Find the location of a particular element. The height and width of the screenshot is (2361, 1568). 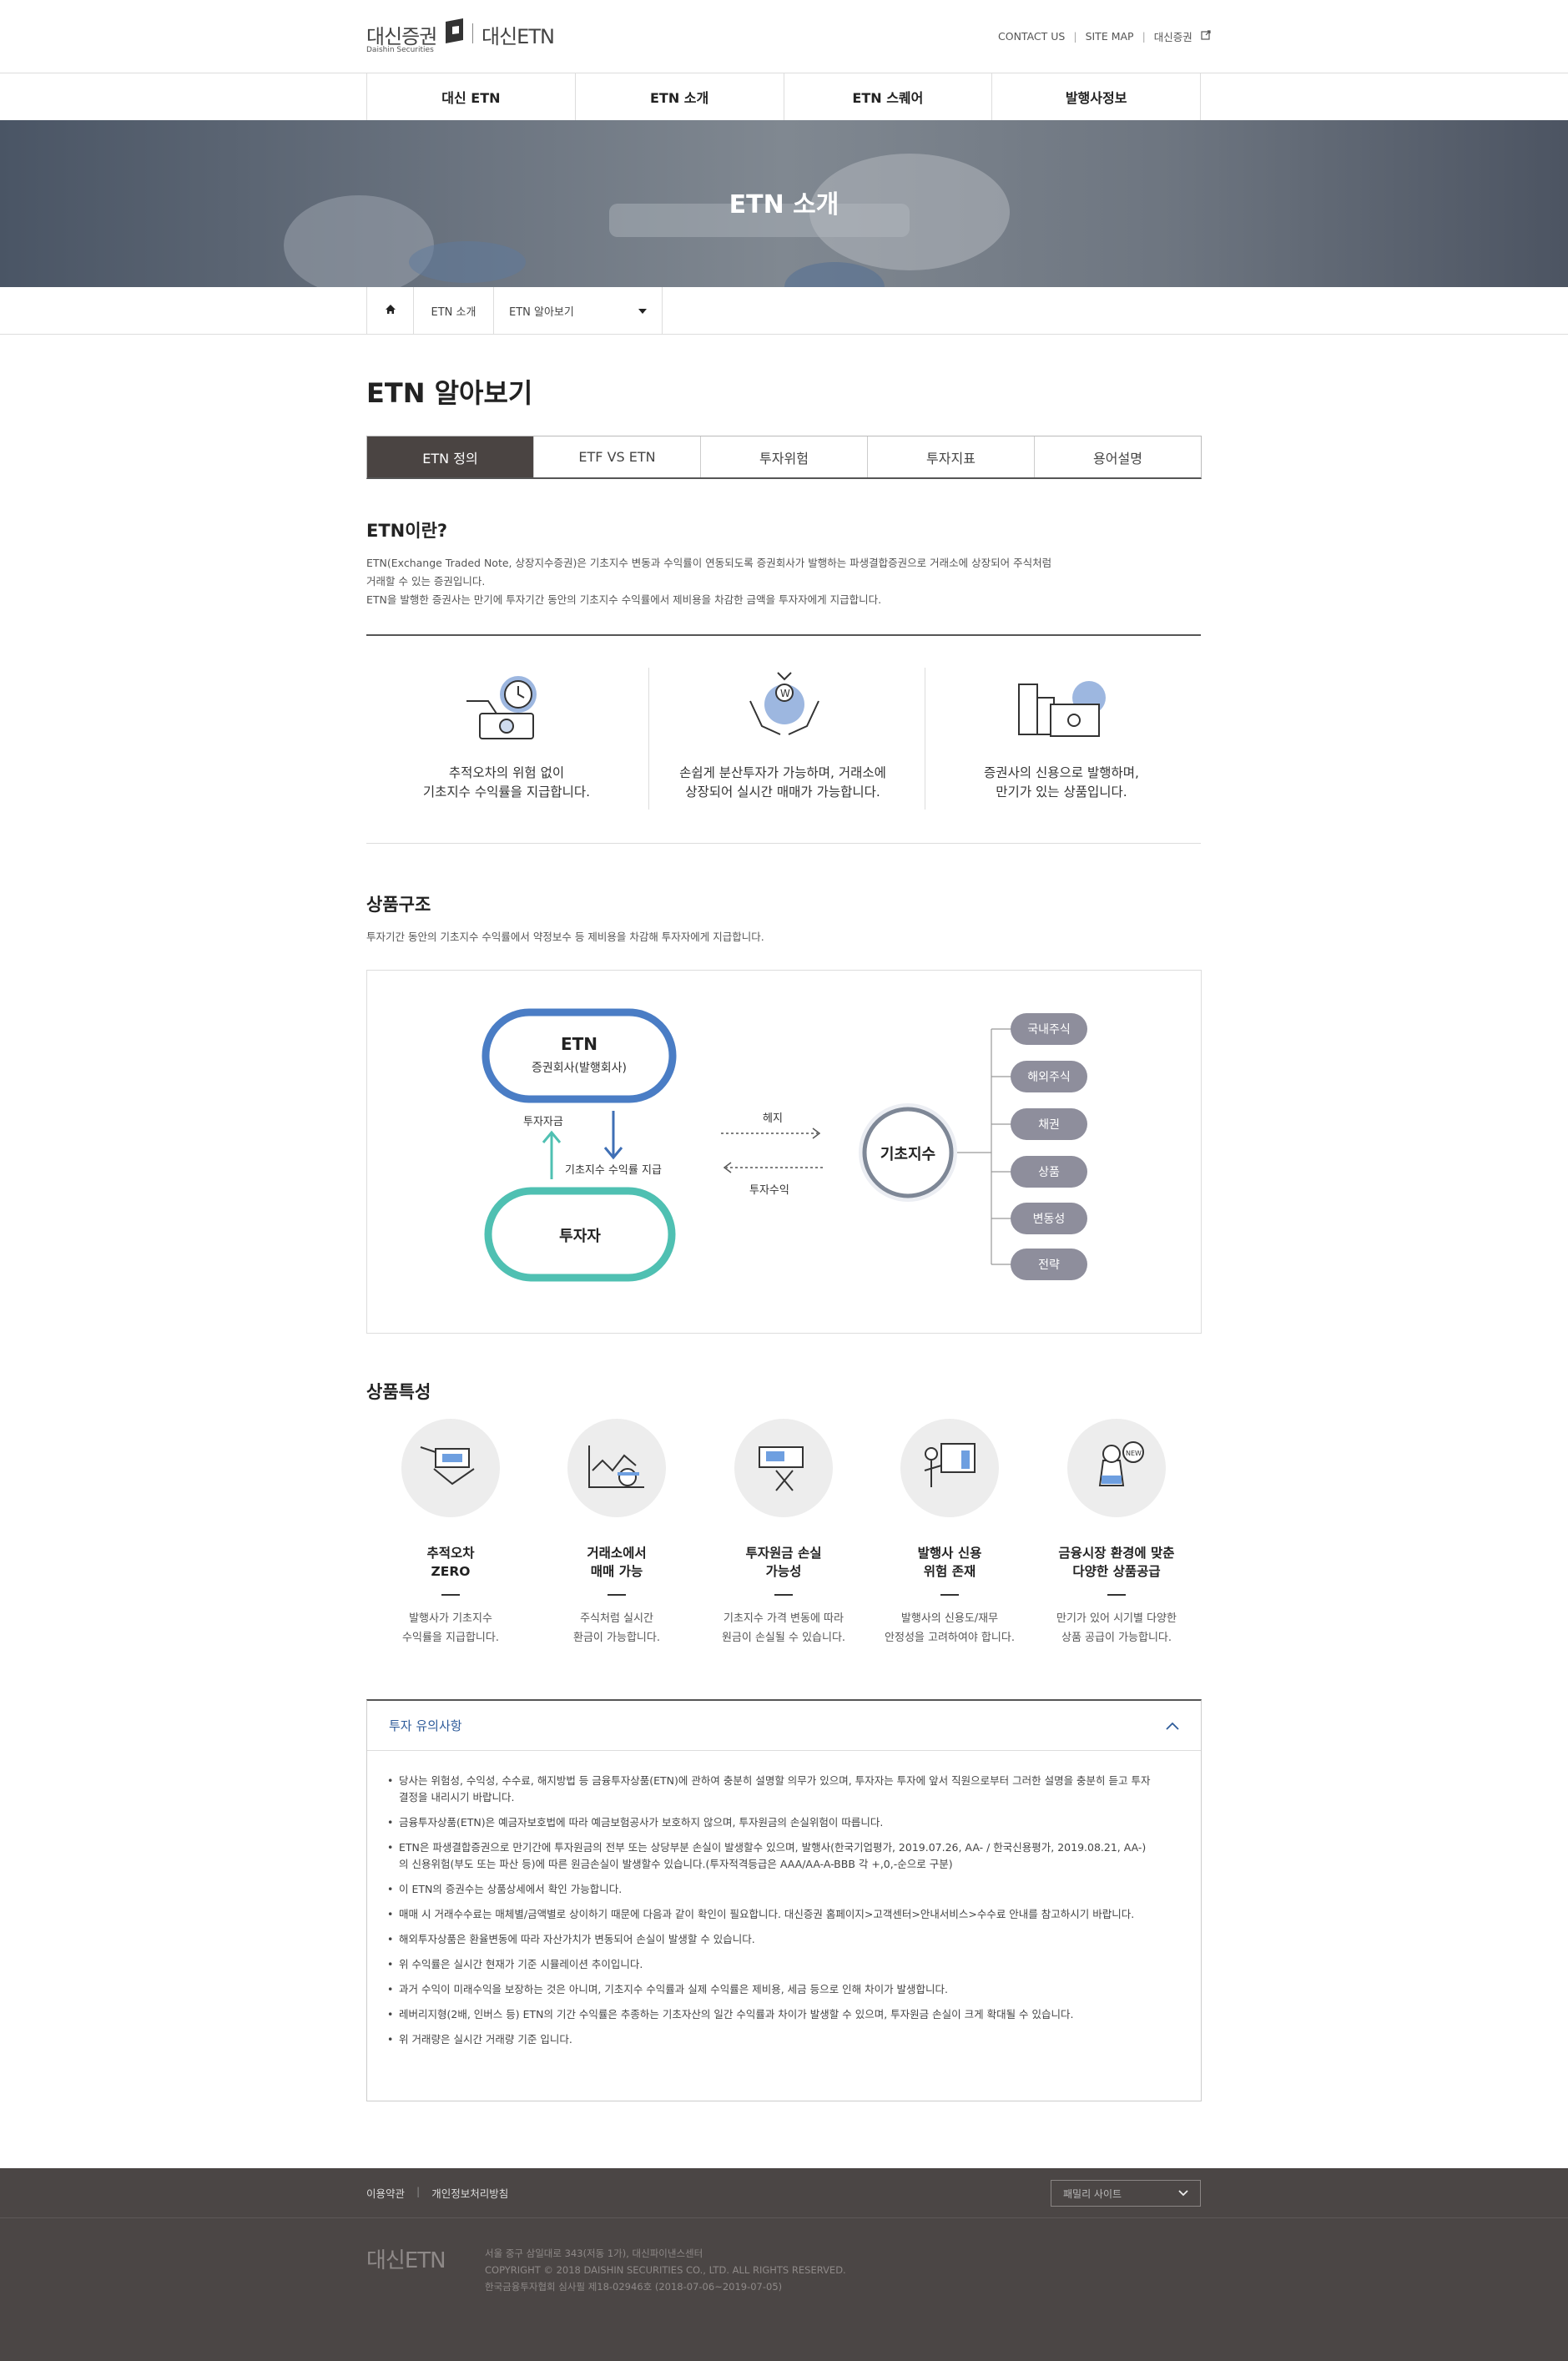

footer-top: 이용약관 | 개인정보처리방침 패밀리 사이트 is located at coordinates (784, 2193).